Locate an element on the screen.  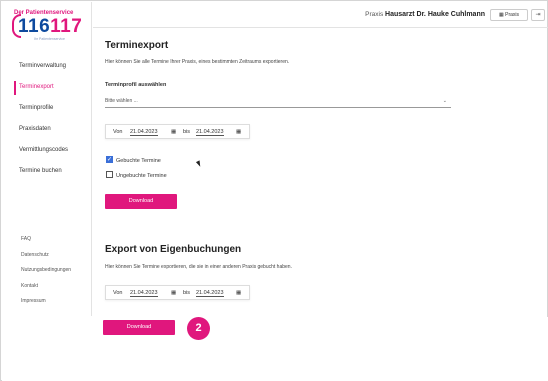
checkmark-icon: ✓ is located at coordinates (109, 159).